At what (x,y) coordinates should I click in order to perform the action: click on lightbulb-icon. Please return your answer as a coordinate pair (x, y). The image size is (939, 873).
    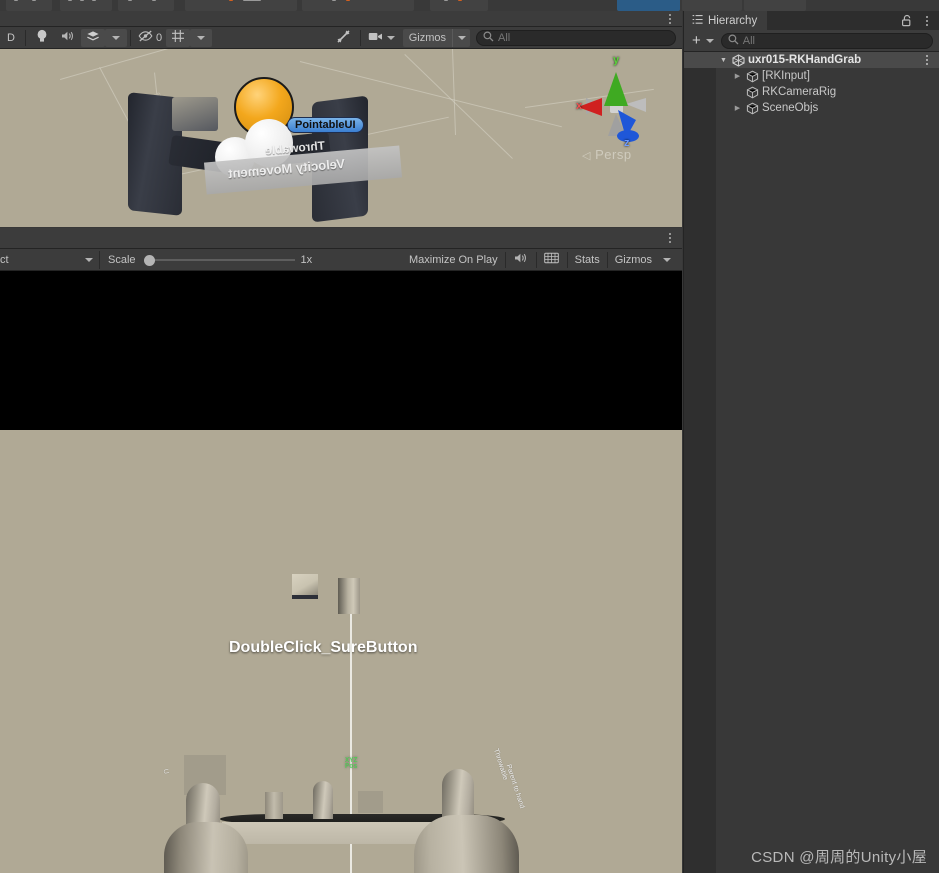
    Looking at the image, I should click on (42, 37).